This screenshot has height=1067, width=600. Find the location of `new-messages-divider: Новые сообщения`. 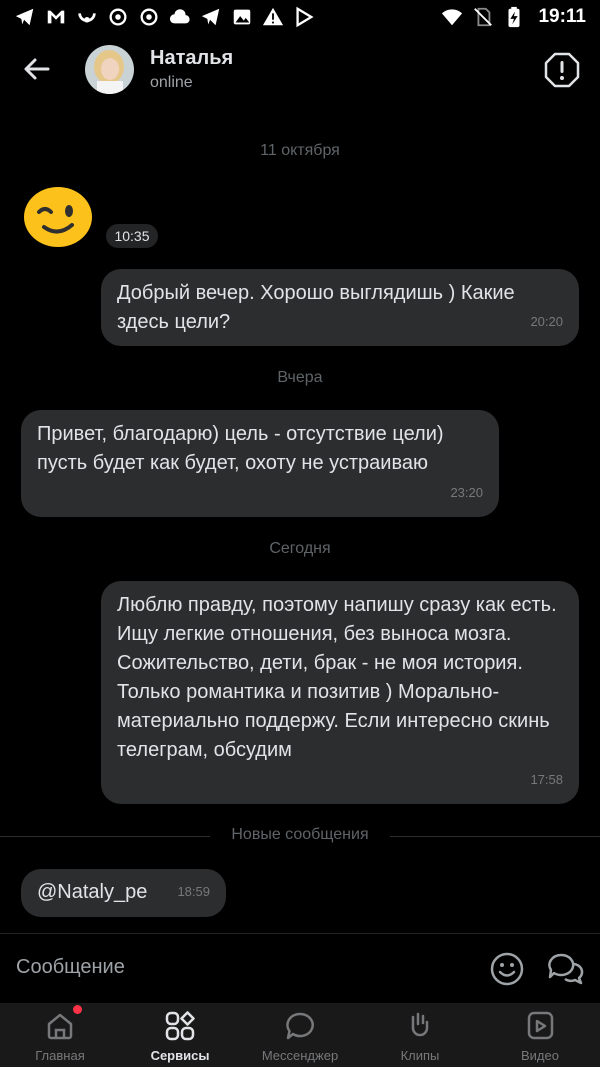

new-messages-divider: Новые сообщения is located at coordinates (300, 836).